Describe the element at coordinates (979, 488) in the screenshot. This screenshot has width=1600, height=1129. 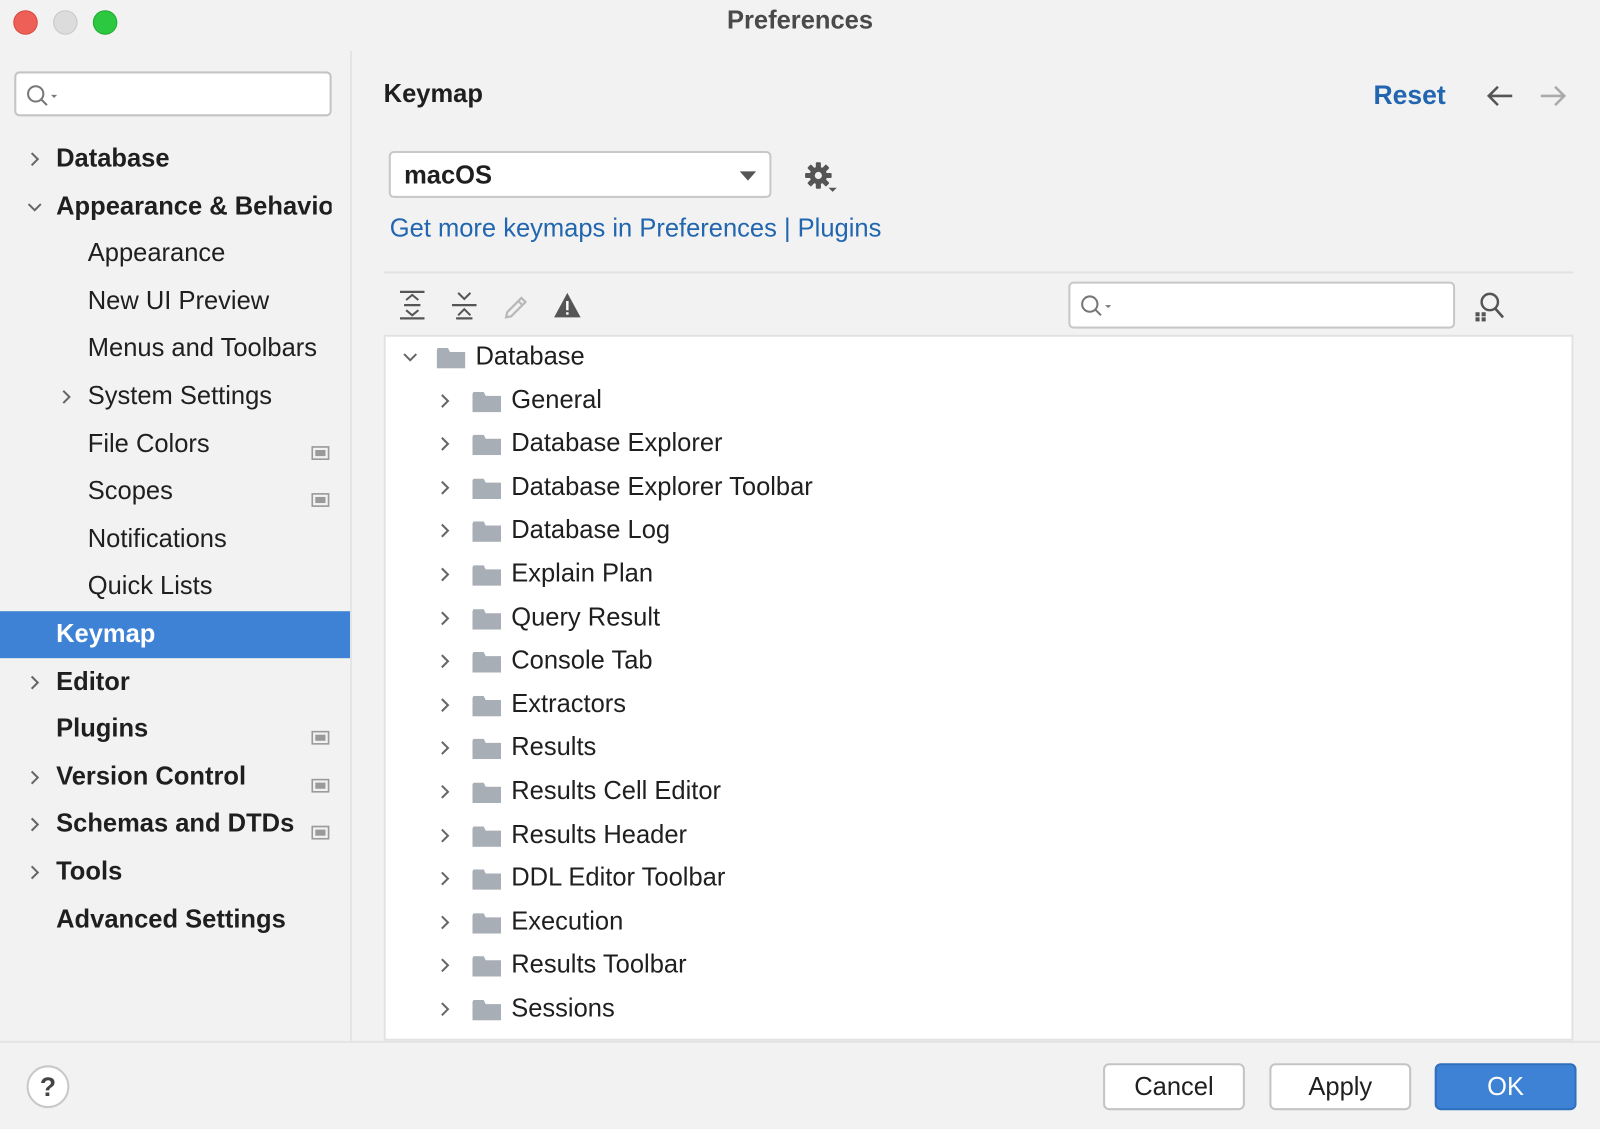
I see `tree-node: Database Explorer Toolbar` at that location.